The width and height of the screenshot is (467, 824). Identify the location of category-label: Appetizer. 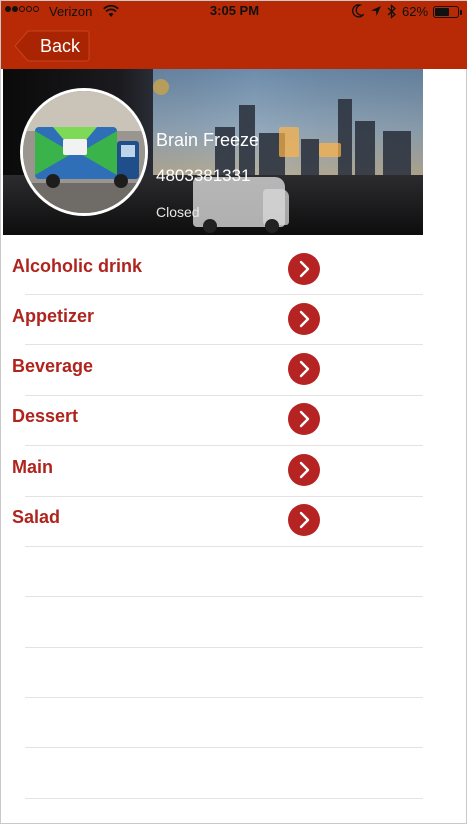
(53, 316).